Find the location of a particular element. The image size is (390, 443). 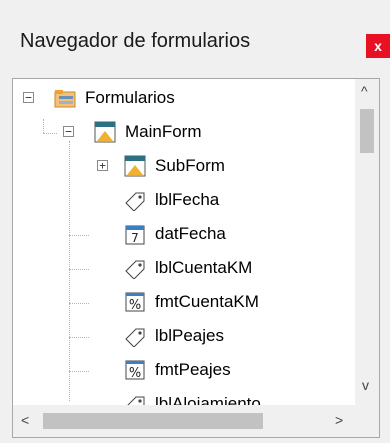

tree-item-label: lblFecha is located at coordinates (187, 199).